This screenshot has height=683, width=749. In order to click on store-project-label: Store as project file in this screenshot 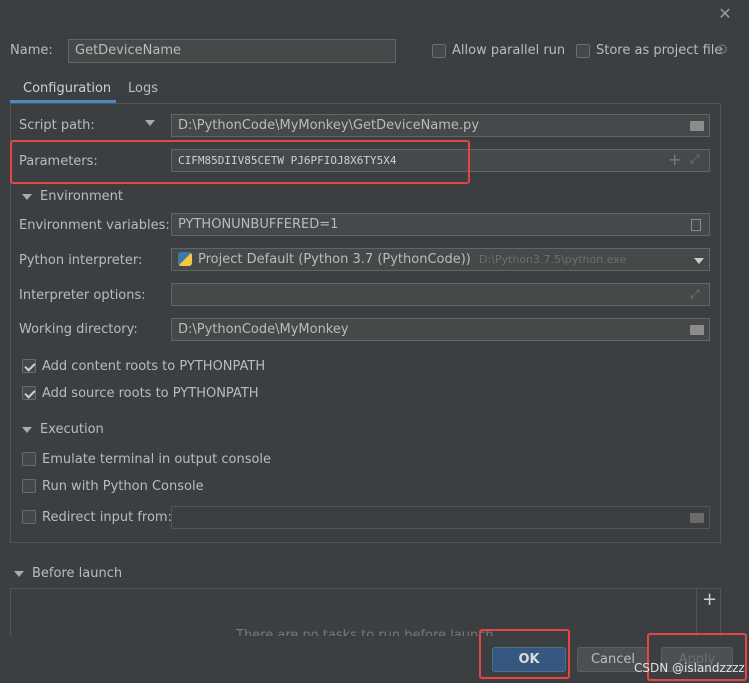, I will do `click(659, 50)`.